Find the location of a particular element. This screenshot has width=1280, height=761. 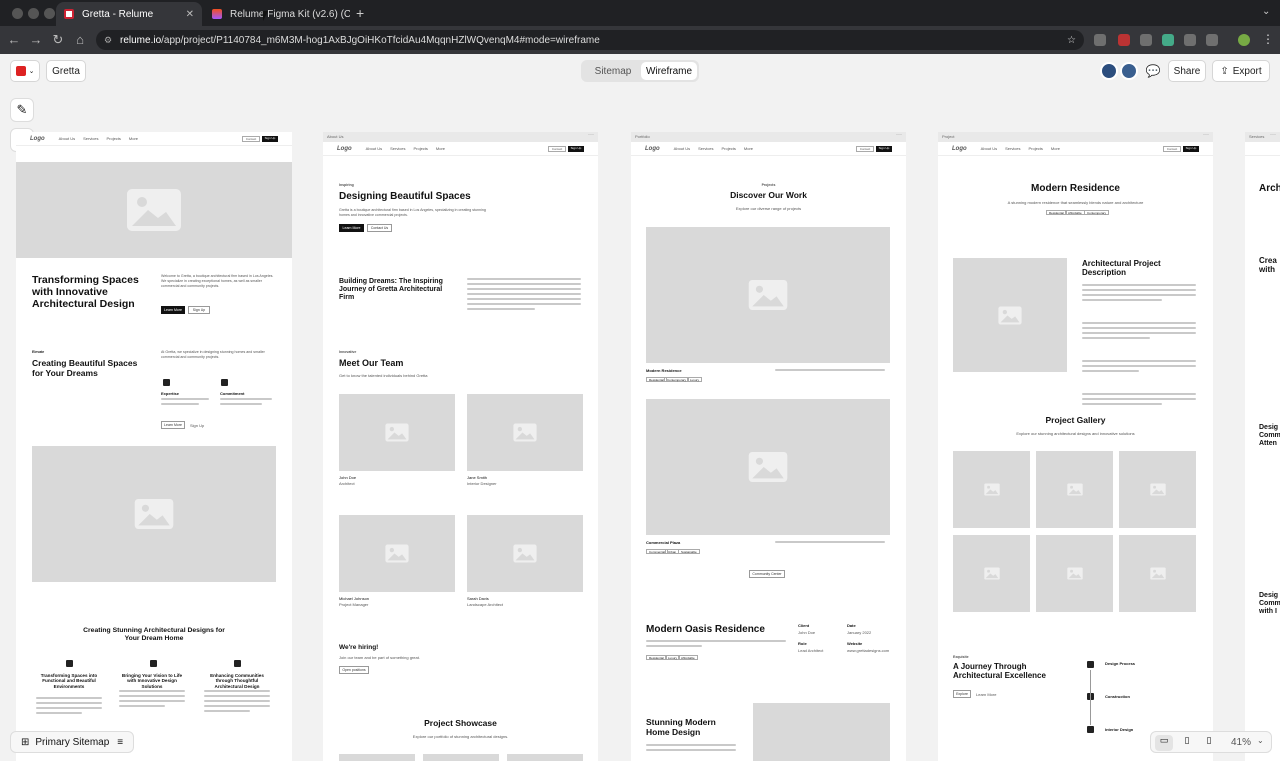

back-icon: ← is located at coordinates (14, 39).